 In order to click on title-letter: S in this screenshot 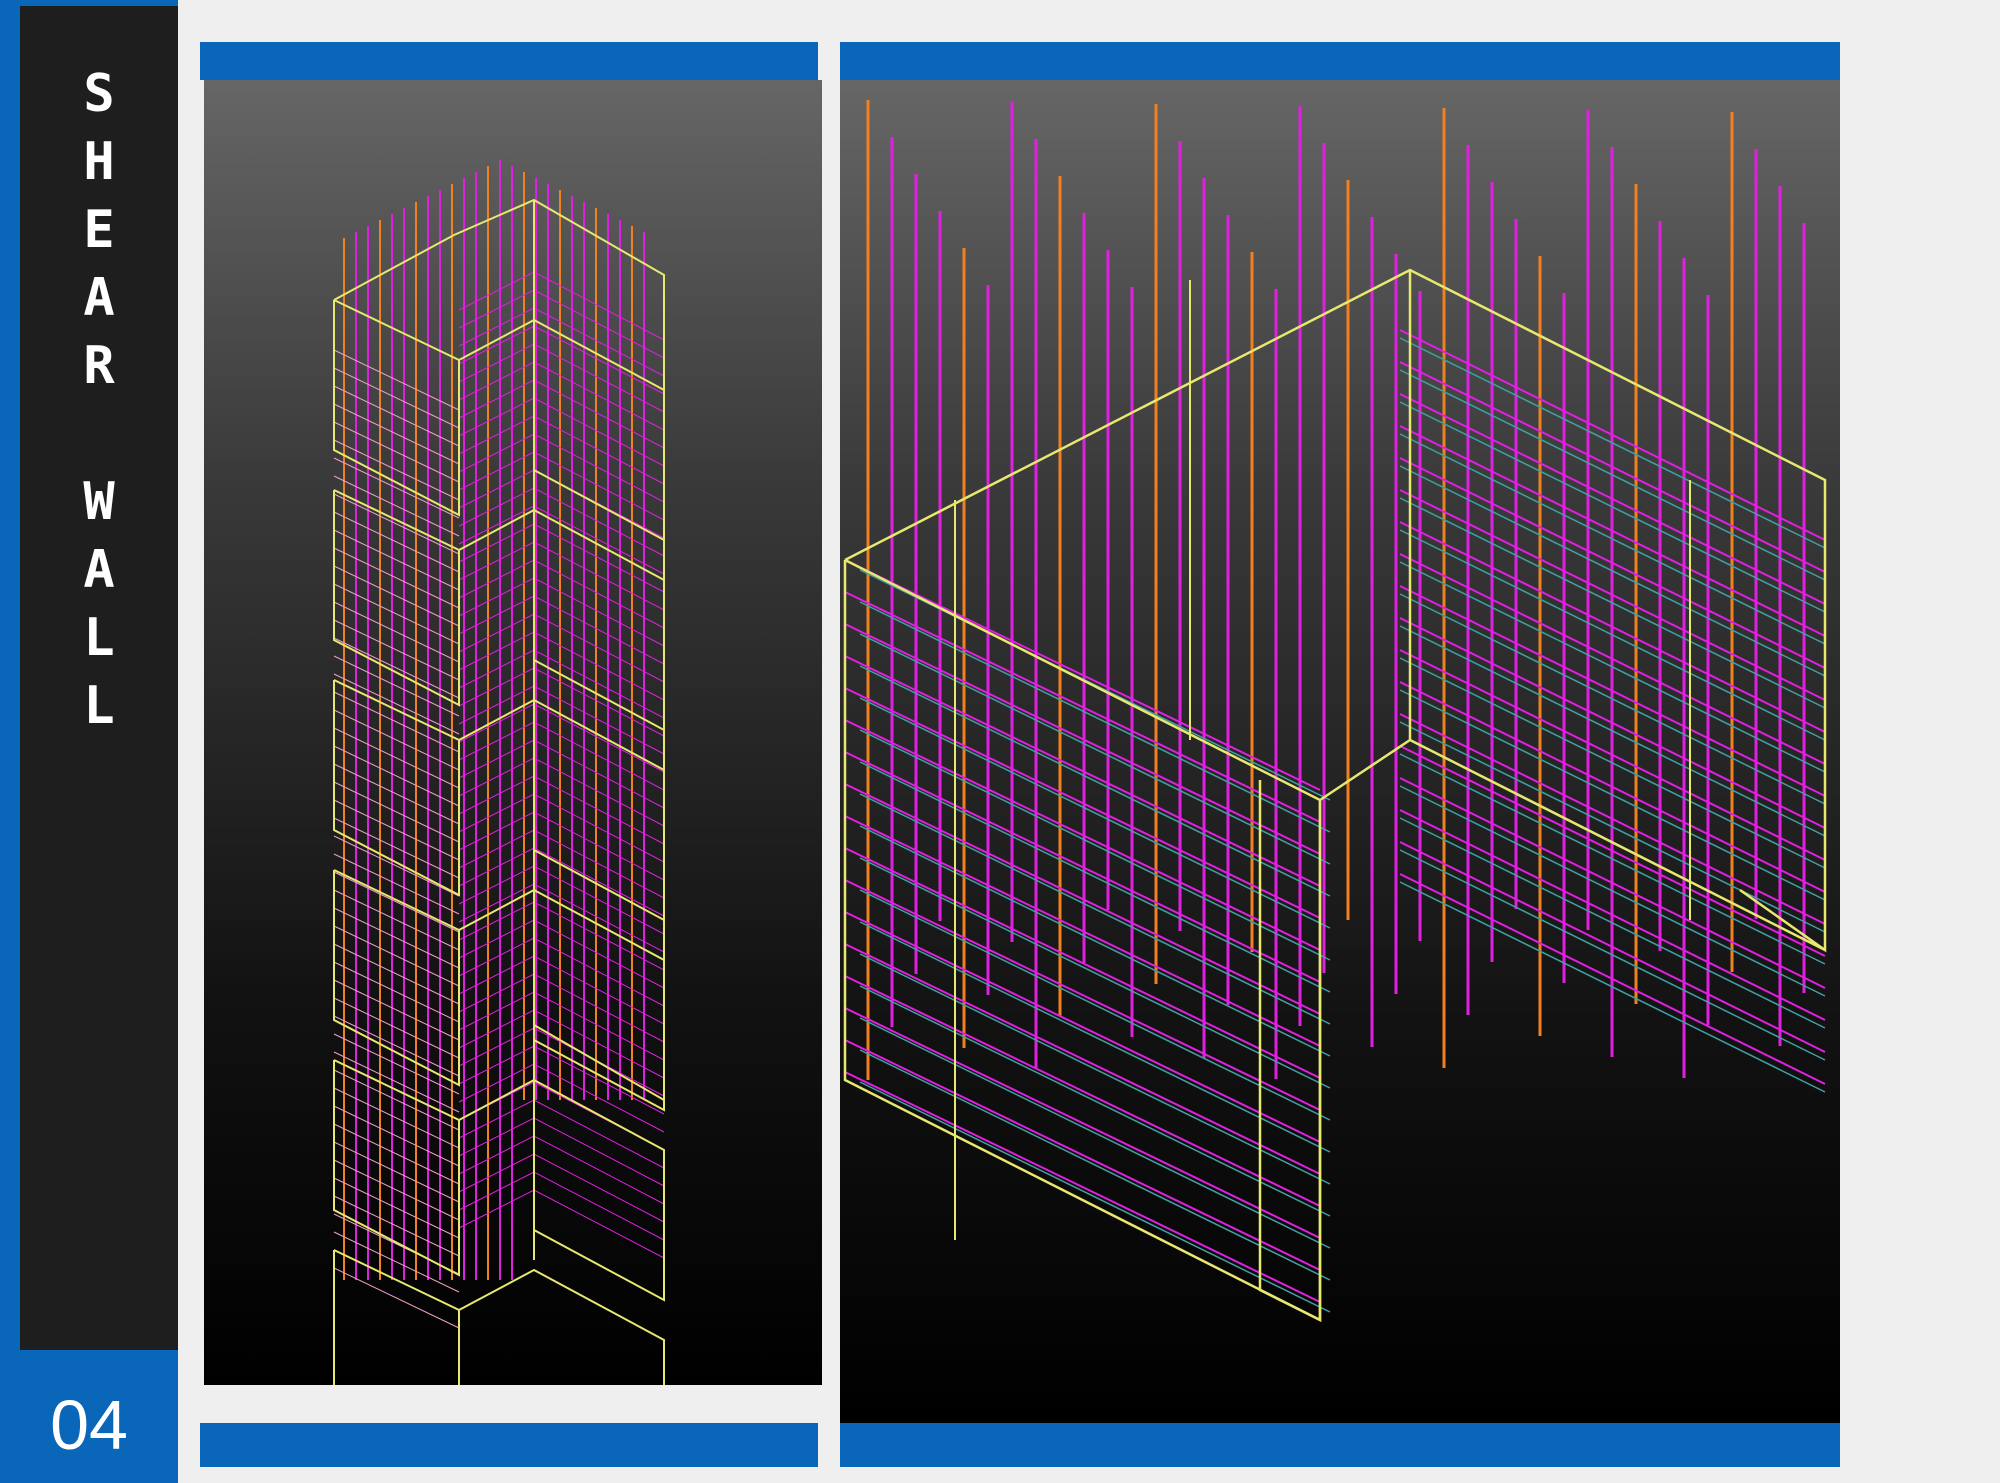, I will do `click(99, 94)`.